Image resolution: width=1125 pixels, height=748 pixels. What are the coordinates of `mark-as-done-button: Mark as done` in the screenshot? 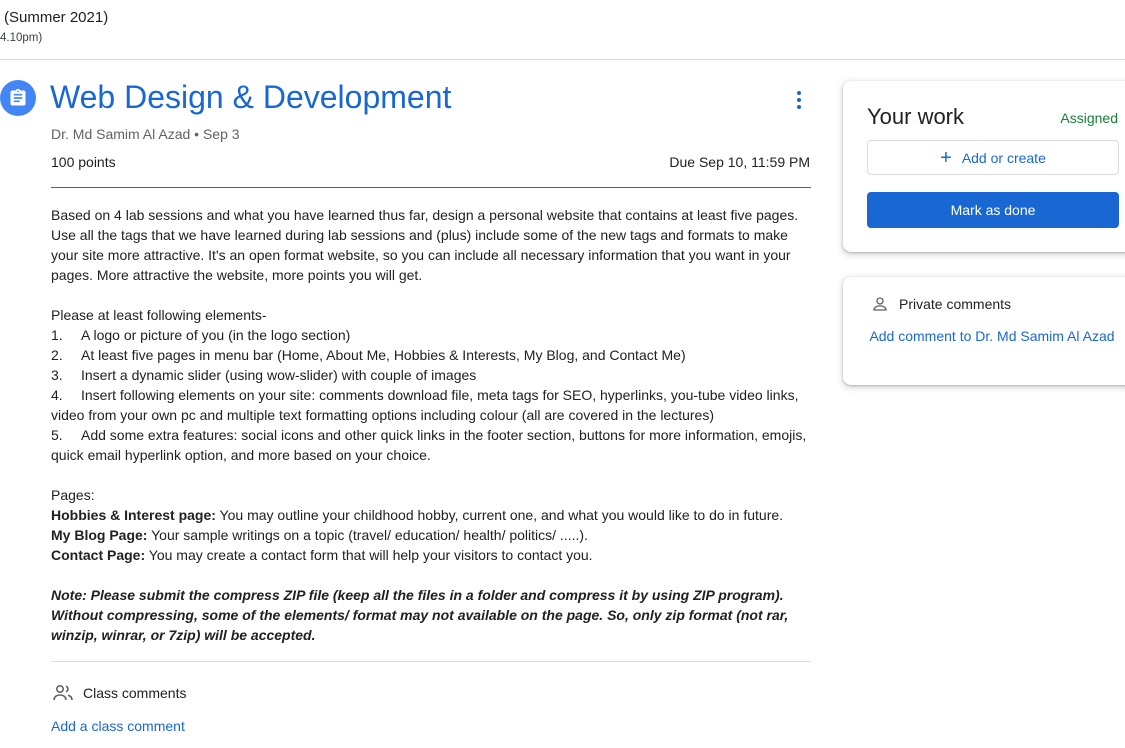 It's located at (993, 210).